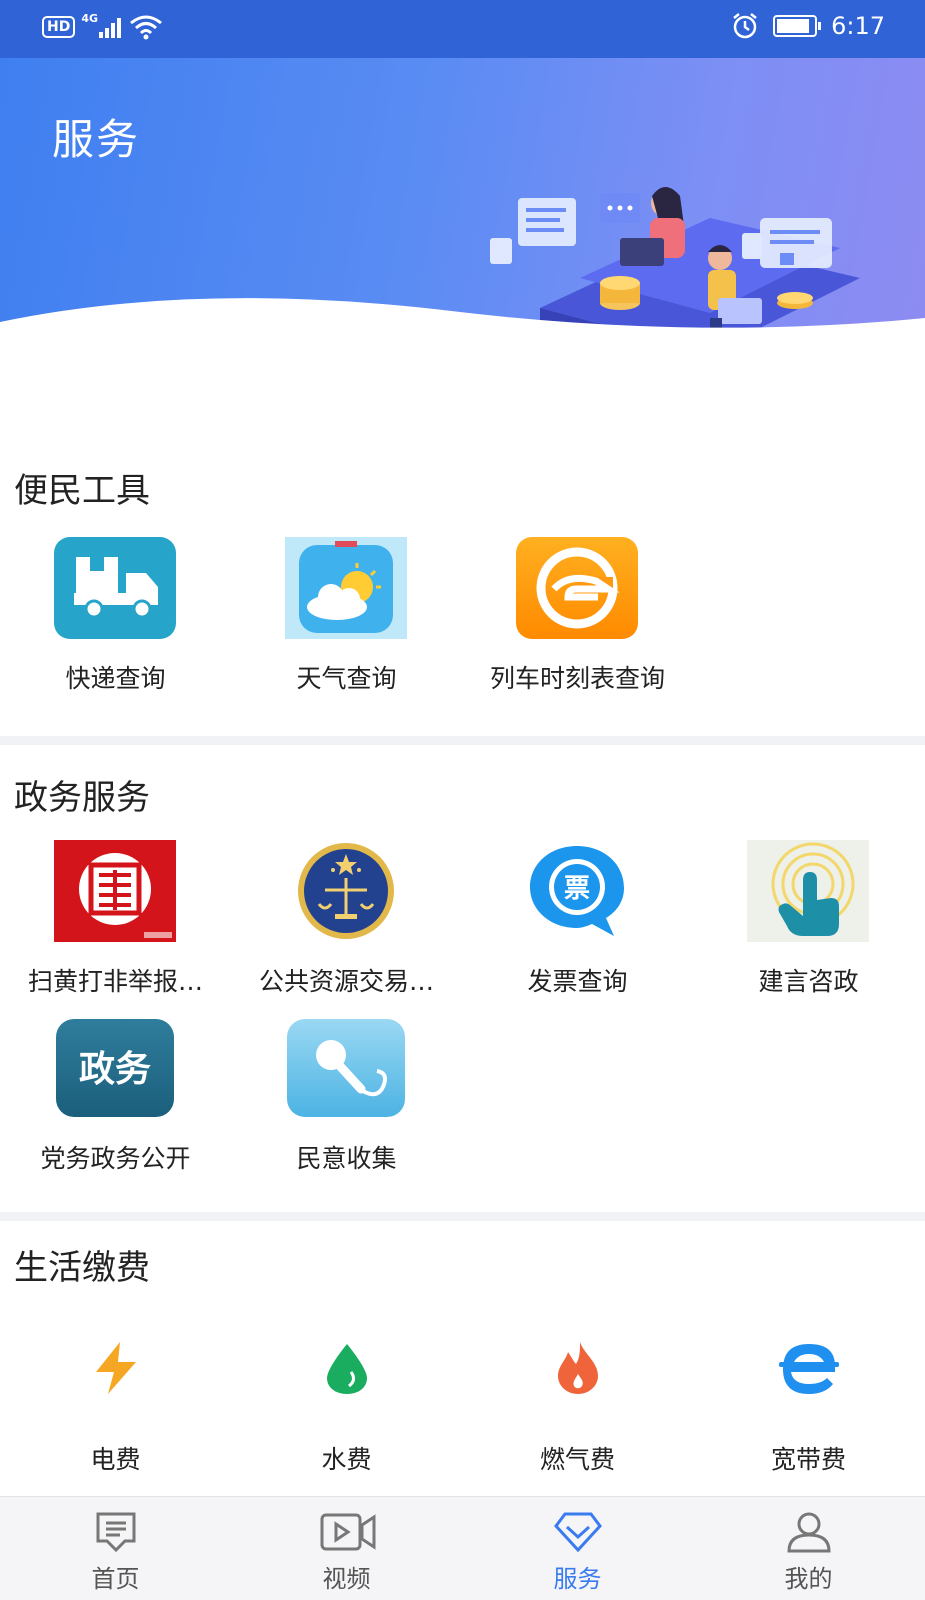  Describe the element at coordinates (115, 891) in the screenshot. I see `anti-porn-report-icon` at that location.